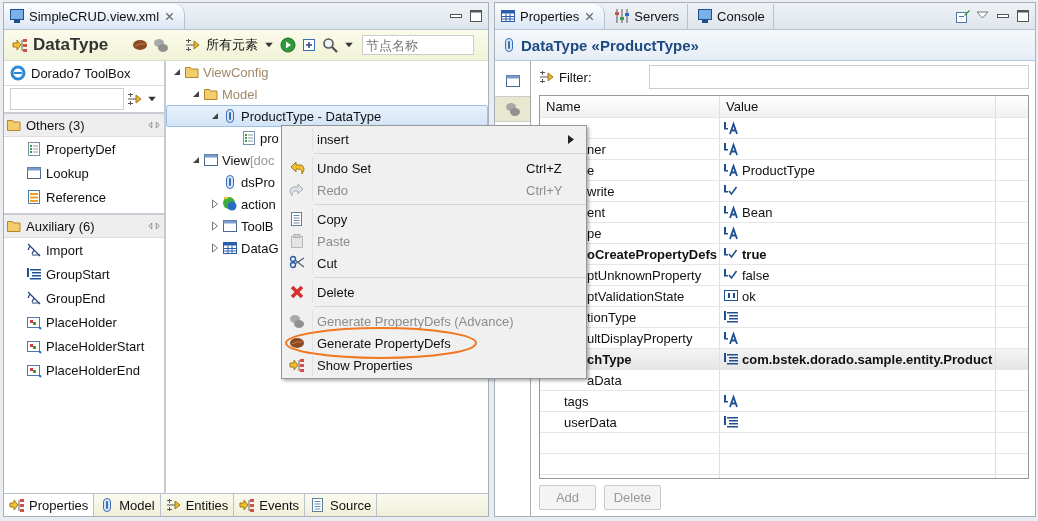 The width and height of the screenshot is (1038, 521). What do you see at coordinates (576, 77) in the screenshot?
I see `filter-label: Filter:` at bounding box center [576, 77].